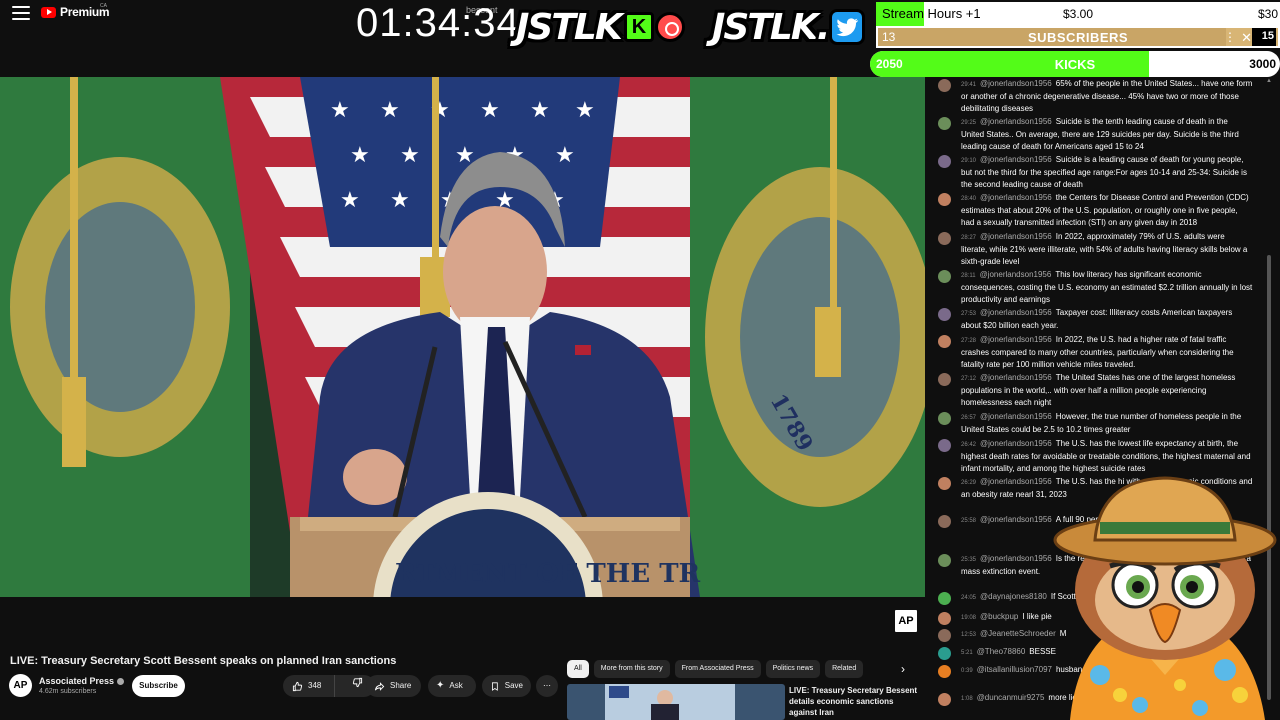  What do you see at coordinates (76, 681) in the screenshot?
I see `channel-name-text: Associated Press` at bounding box center [76, 681].